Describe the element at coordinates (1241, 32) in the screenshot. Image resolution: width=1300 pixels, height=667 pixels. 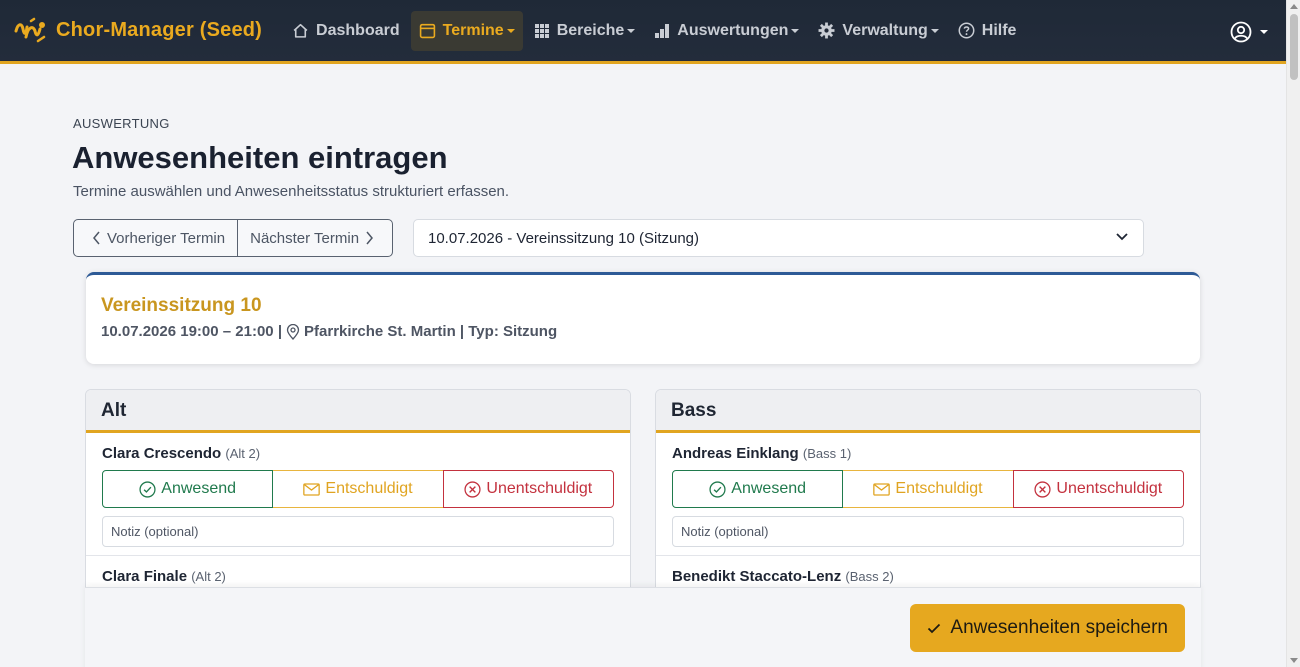
I see `user-circle-icon` at that location.